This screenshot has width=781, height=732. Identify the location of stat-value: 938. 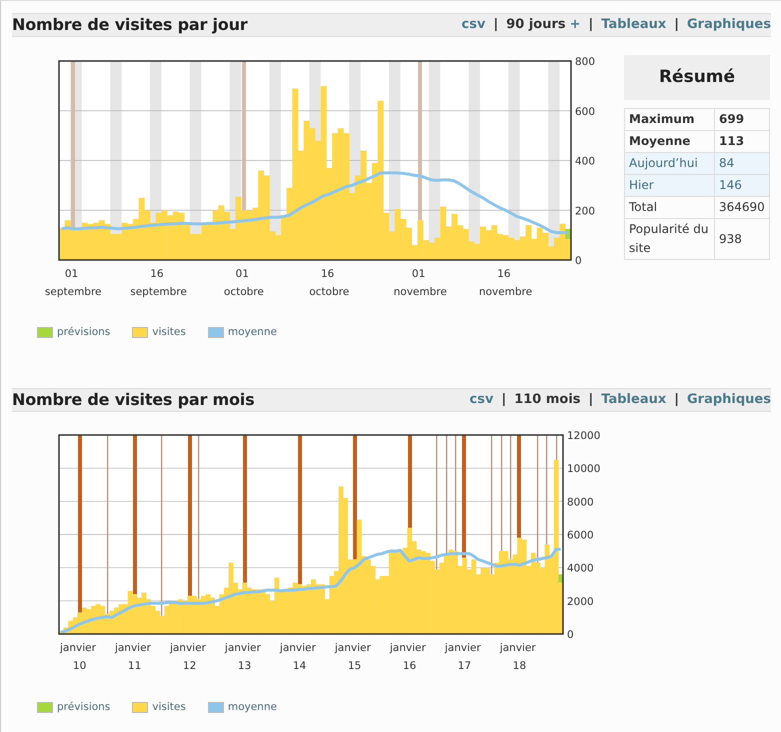
(742, 239).